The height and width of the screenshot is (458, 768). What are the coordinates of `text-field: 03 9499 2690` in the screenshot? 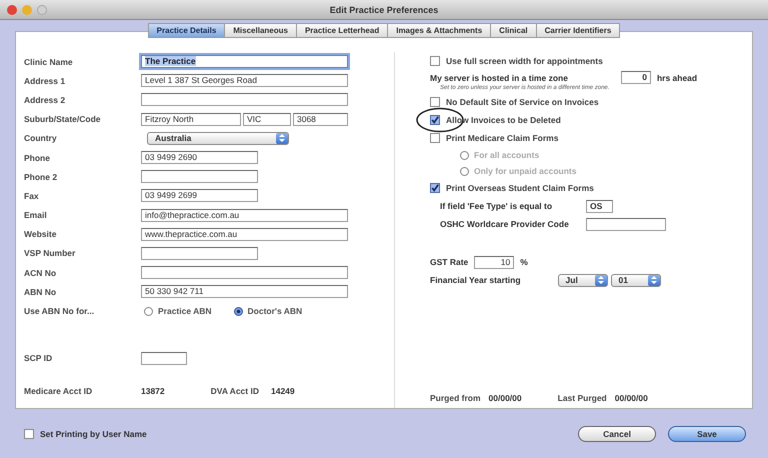 It's located at (199, 157).